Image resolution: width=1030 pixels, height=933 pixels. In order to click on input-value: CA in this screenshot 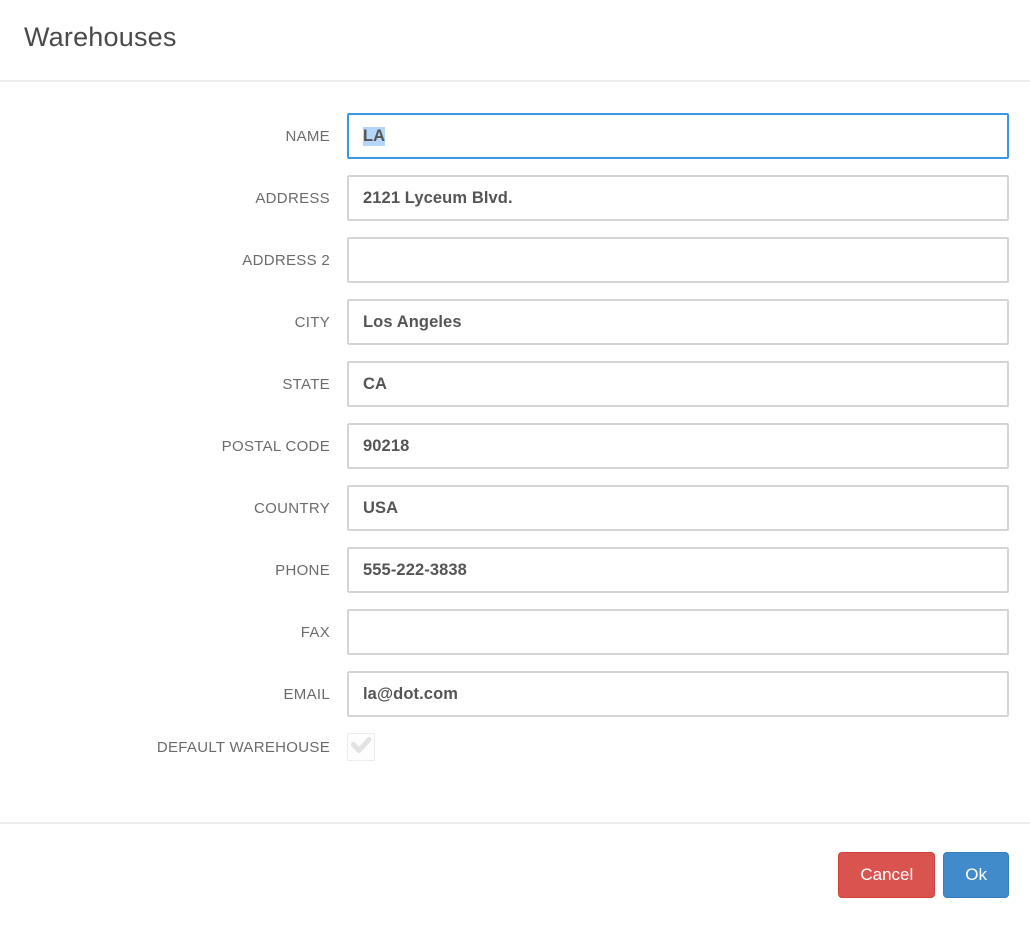, I will do `click(375, 383)`.